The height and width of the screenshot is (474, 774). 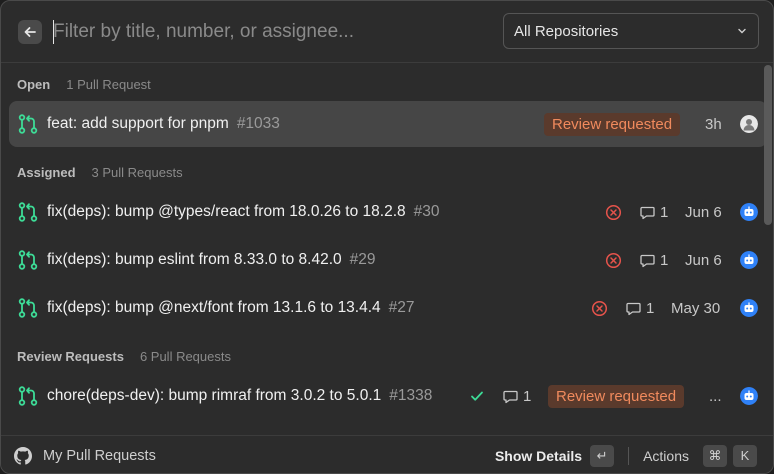 I want to click on updated-time: May 30, so click(x=696, y=308).